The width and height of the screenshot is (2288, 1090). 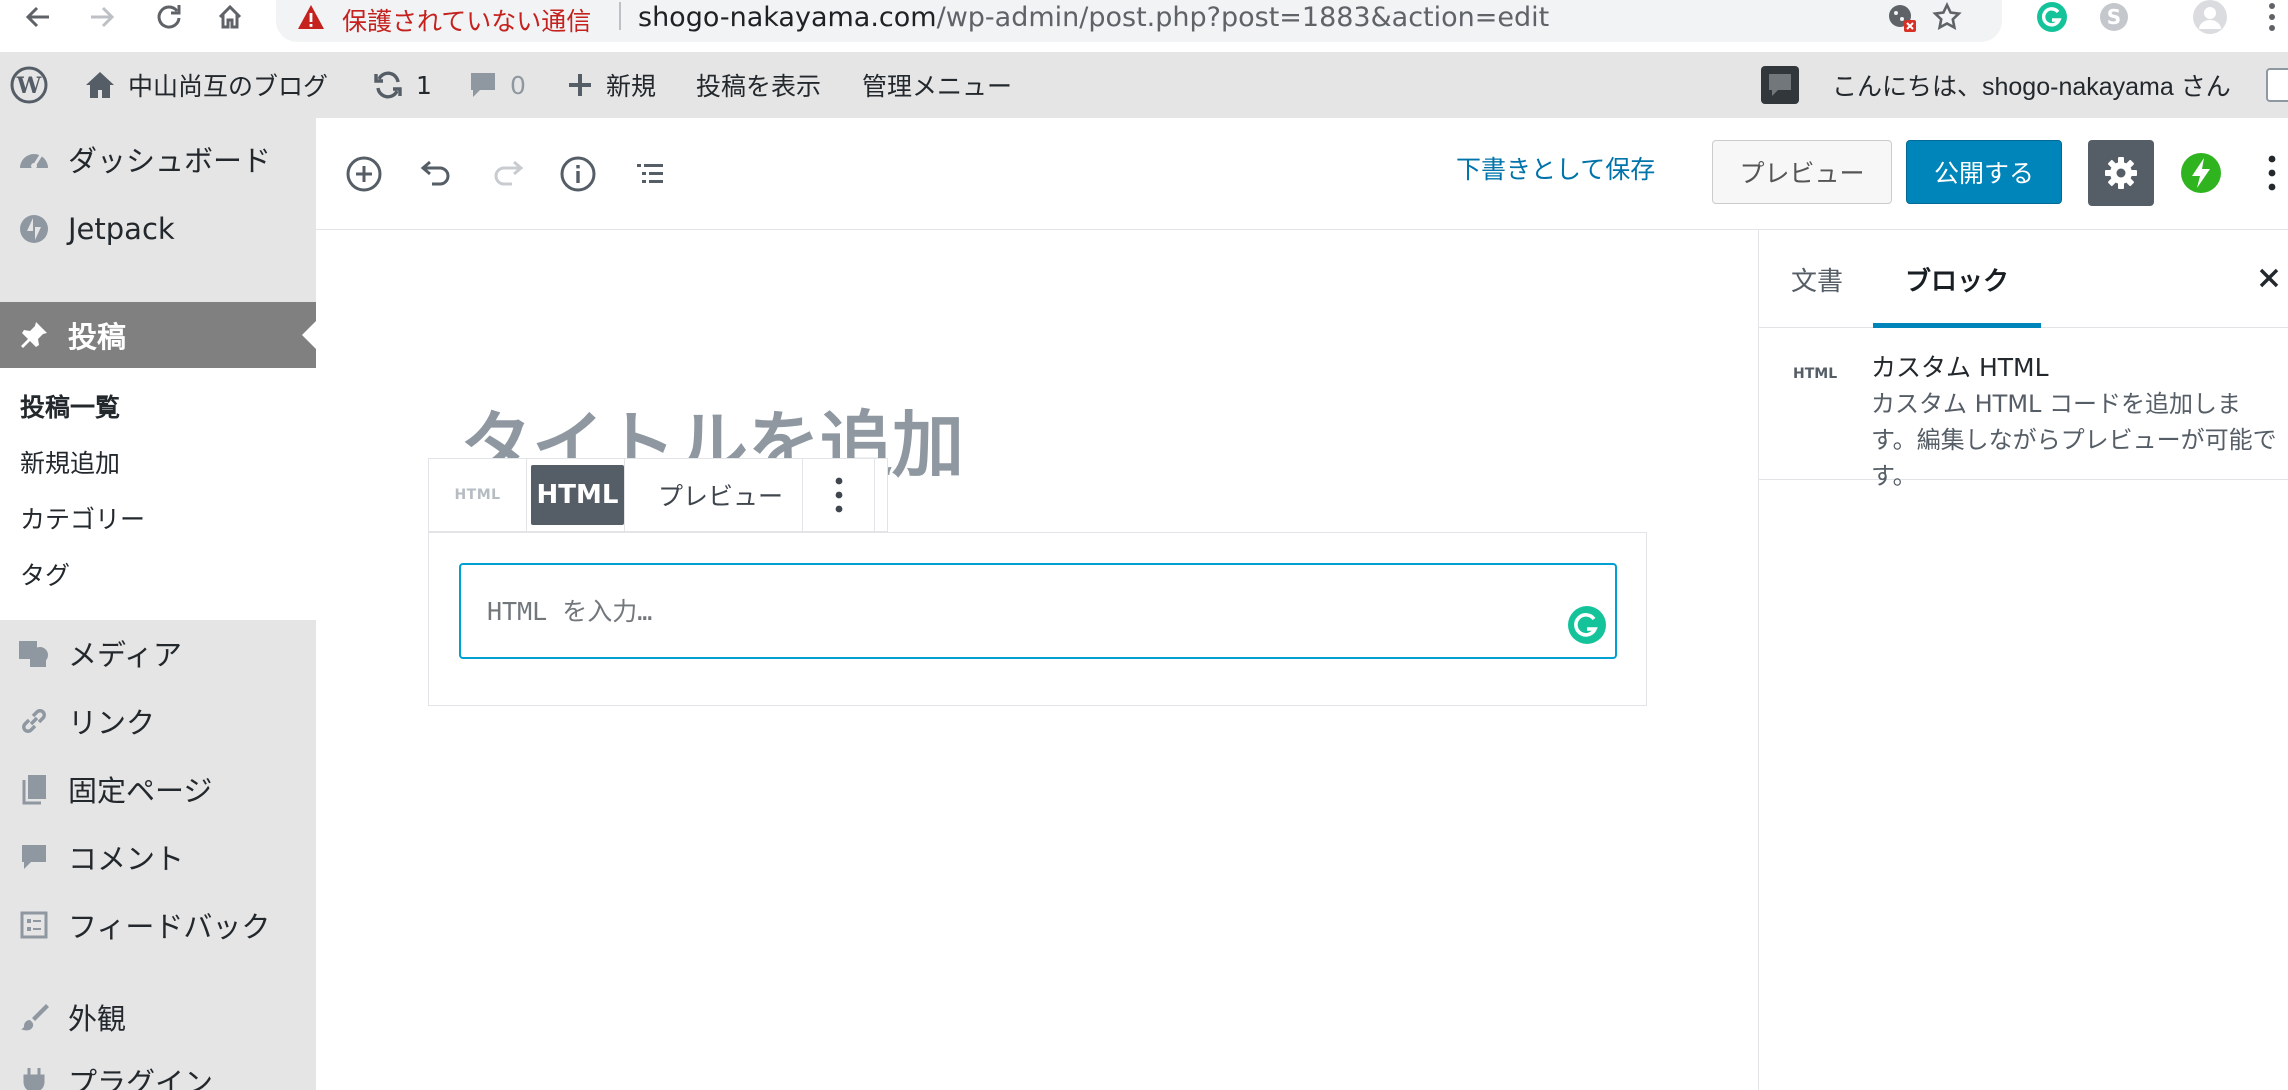 I want to click on preview-button: プレビュー, so click(x=1802, y=172).